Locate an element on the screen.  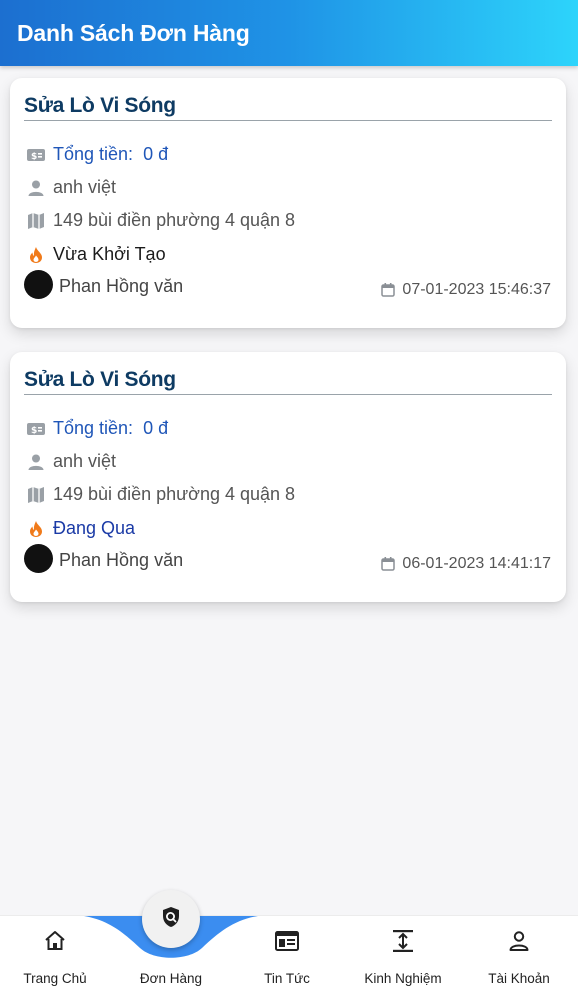
order-status-row: Đang Qua is located at coordinates (80, 528).